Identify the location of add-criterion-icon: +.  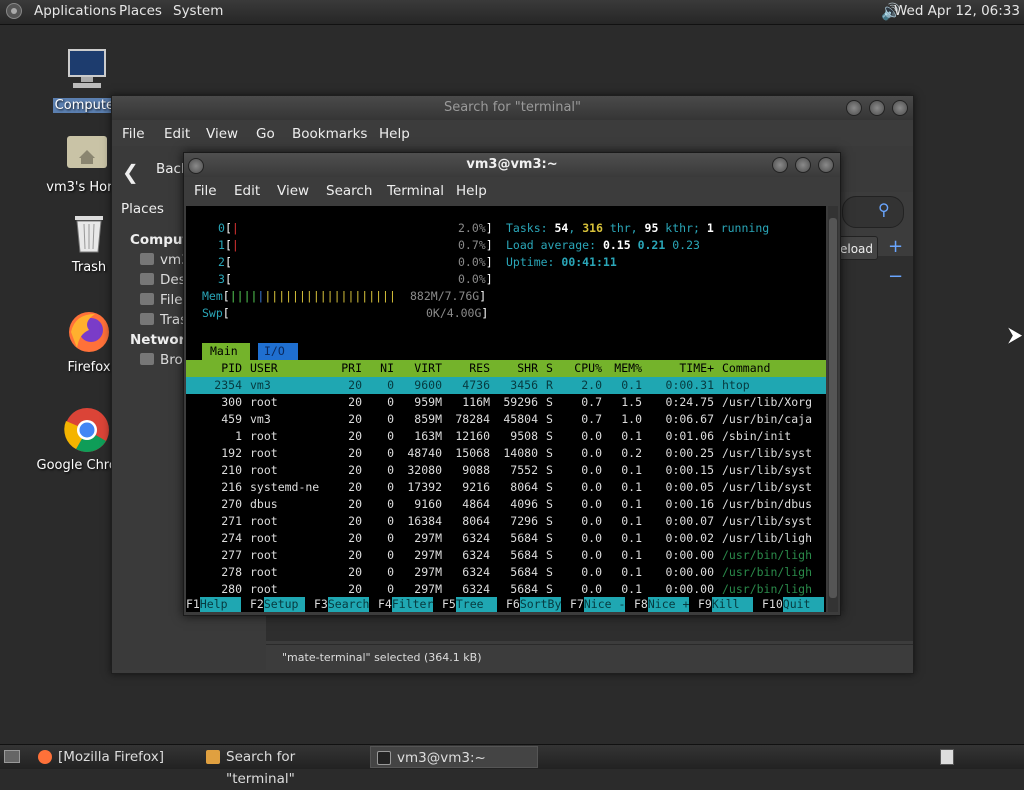
(895, 246).